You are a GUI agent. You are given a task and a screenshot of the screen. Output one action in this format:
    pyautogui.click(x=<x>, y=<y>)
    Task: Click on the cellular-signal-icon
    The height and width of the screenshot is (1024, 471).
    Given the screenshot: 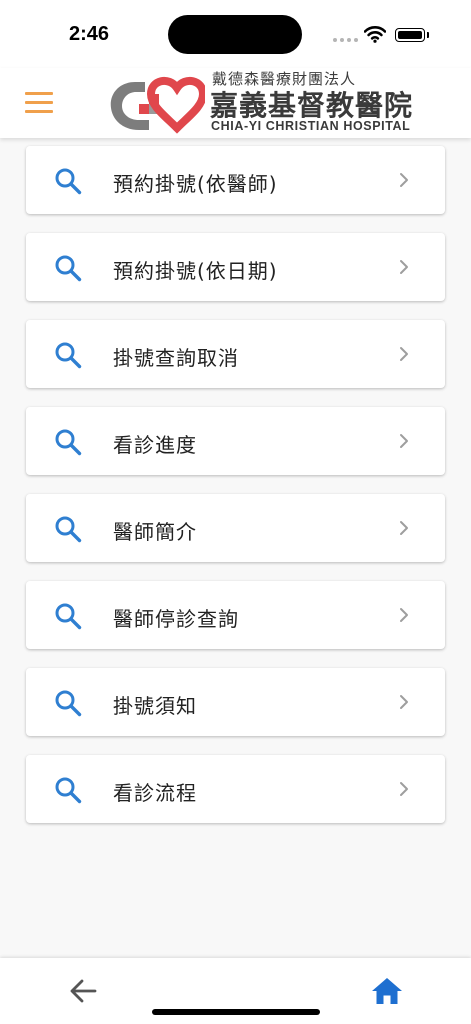 What is the action you would take?
    pyautogui.click(x=346, y=41)
    